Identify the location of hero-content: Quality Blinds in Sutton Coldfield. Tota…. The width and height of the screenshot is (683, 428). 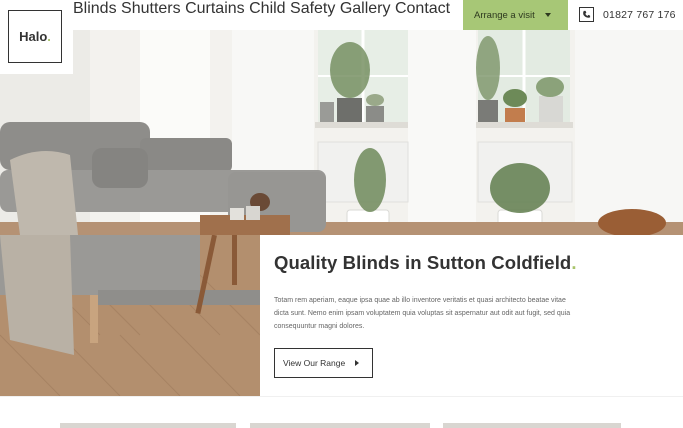
(439, 315).